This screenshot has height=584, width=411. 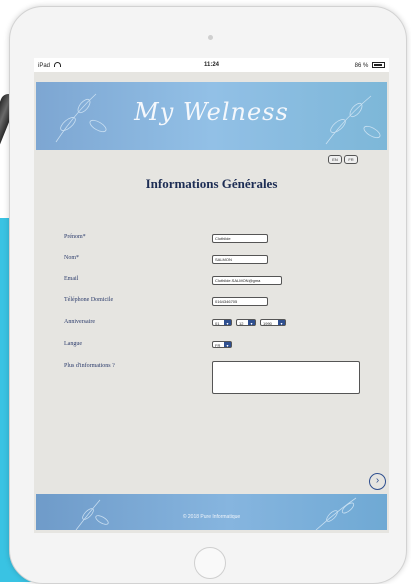 What do you see at coordinates (73, 344) in the screenshot?
I see `language-label: Langue` at bounding box center [73, 344].